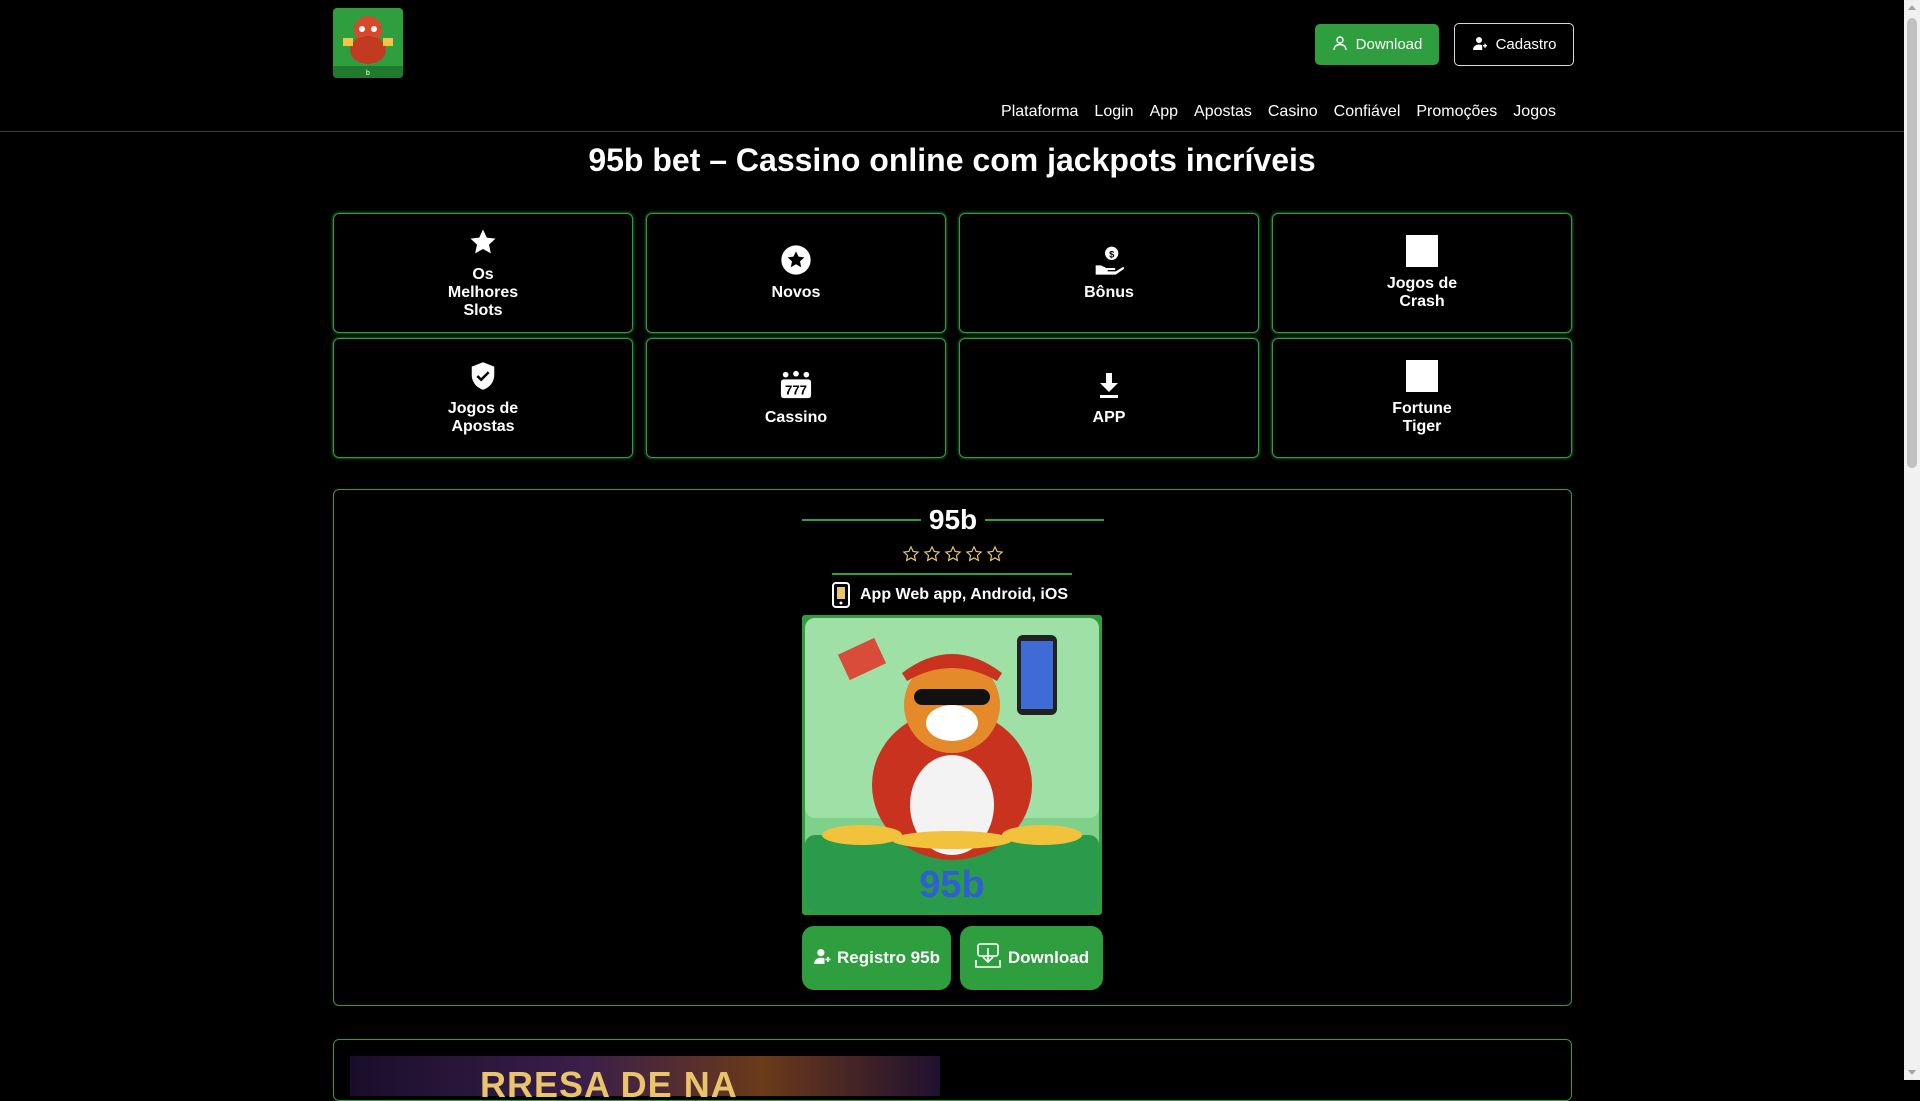 This screenshot has width=1920, height=1101. I want to click on header-download-button: Download, so click(1377, 44).